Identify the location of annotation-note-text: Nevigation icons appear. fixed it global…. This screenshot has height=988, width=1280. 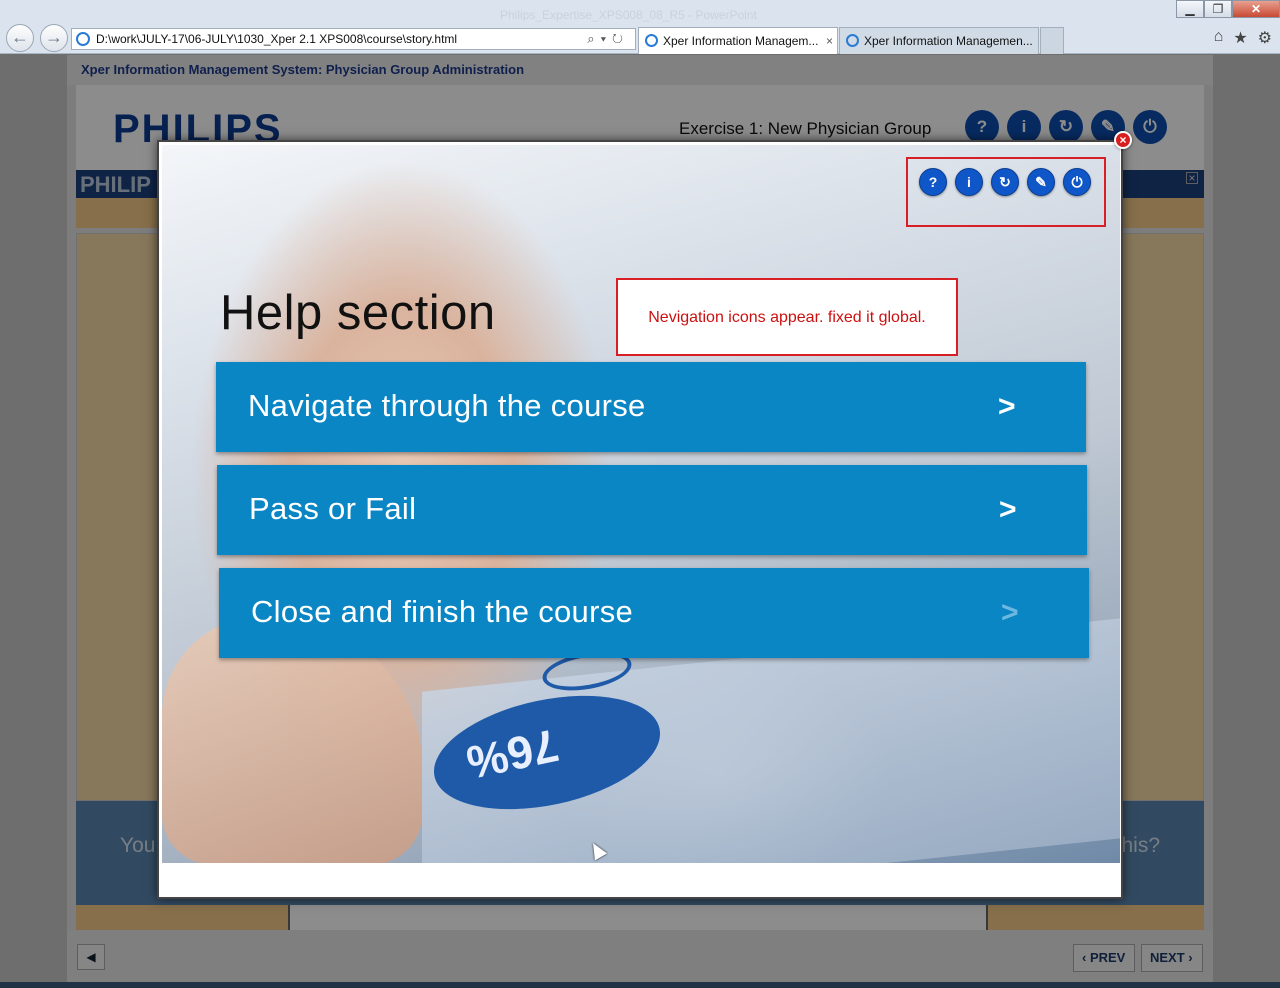
(787, 317).